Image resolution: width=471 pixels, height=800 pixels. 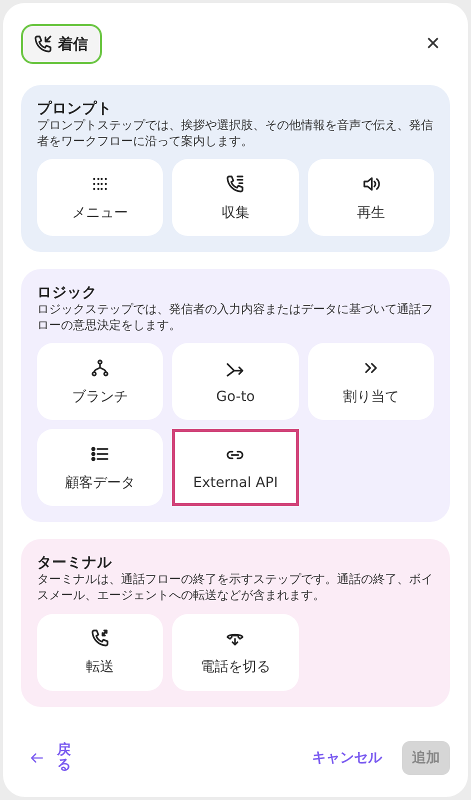 What do you see at coordinates (75, 563) in the screenshot?
I see `section-title: ターミナル` at bounding box center [75, 563].